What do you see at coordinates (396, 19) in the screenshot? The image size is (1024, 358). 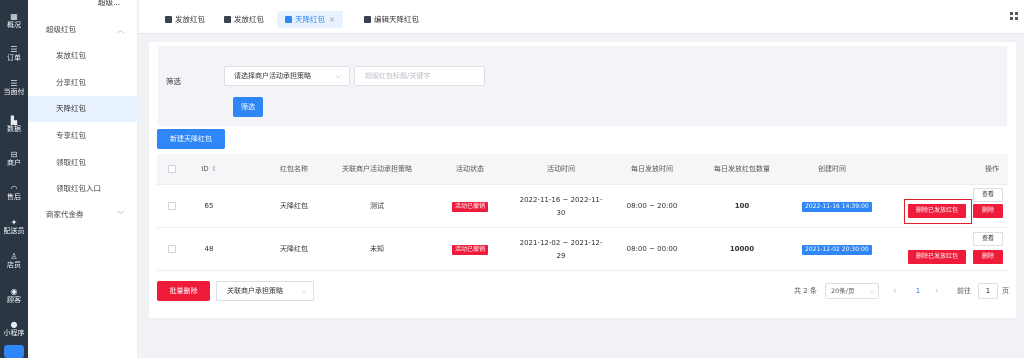 I see `tab-label: 编辑天降红包` at bounding box center [396, 19].